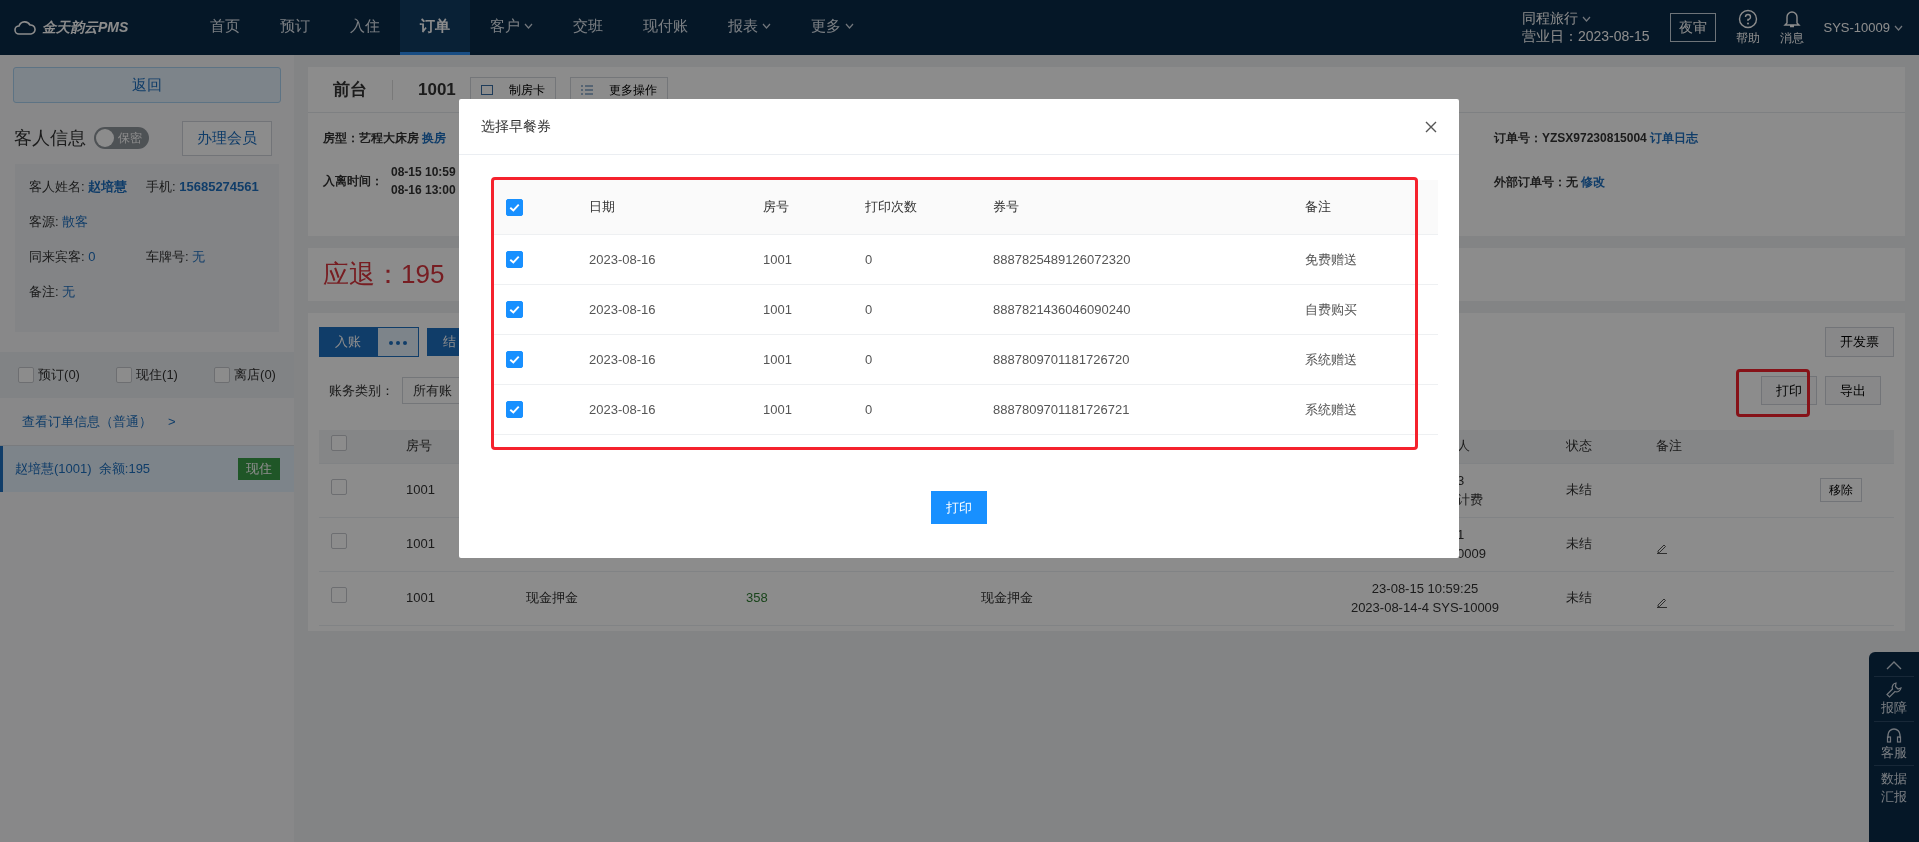 This screenshot has height=842, width=1919. I want to click on column-header: 备注, so click(1669, 446).